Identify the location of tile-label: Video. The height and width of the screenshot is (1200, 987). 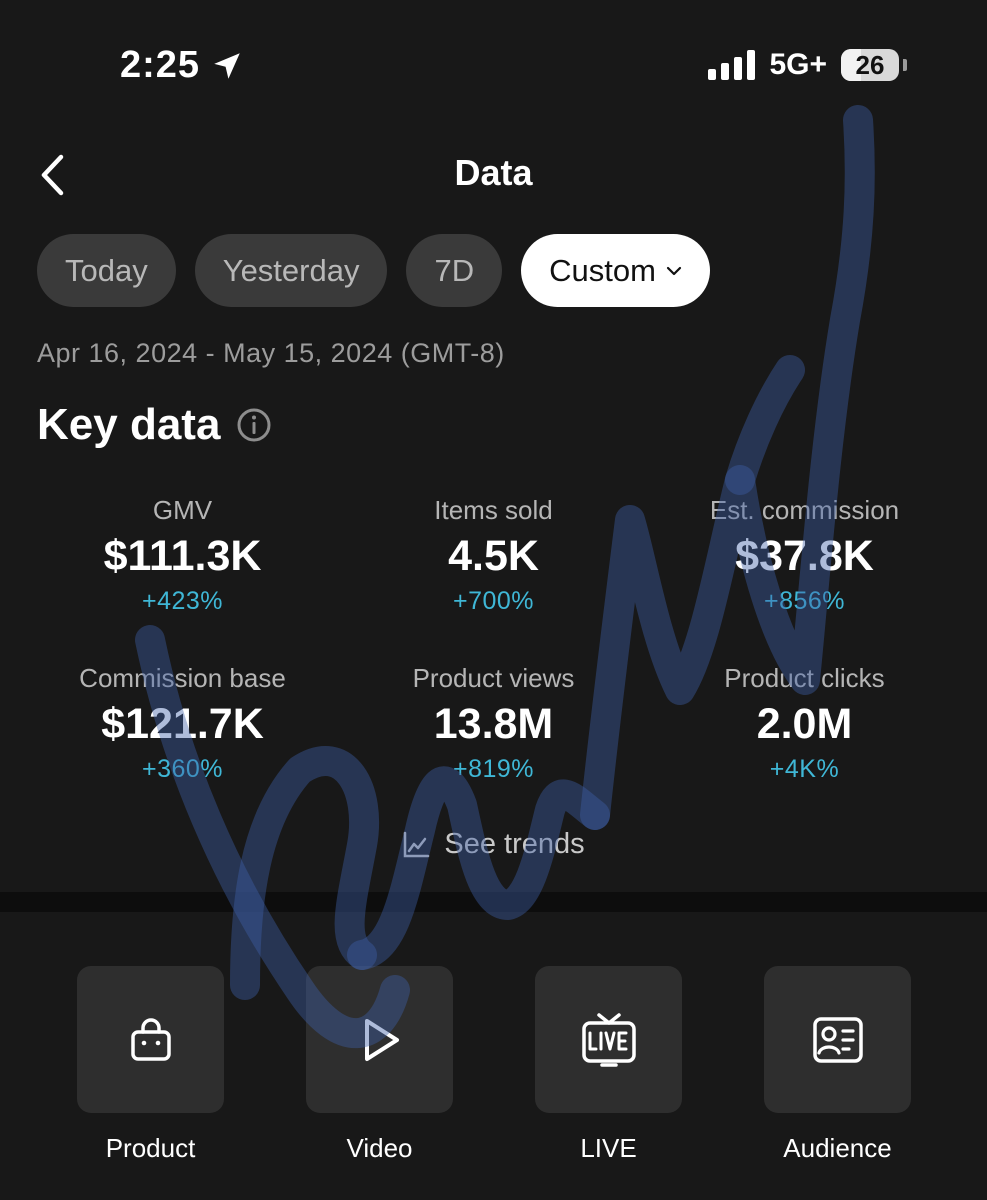
(379, 1148).